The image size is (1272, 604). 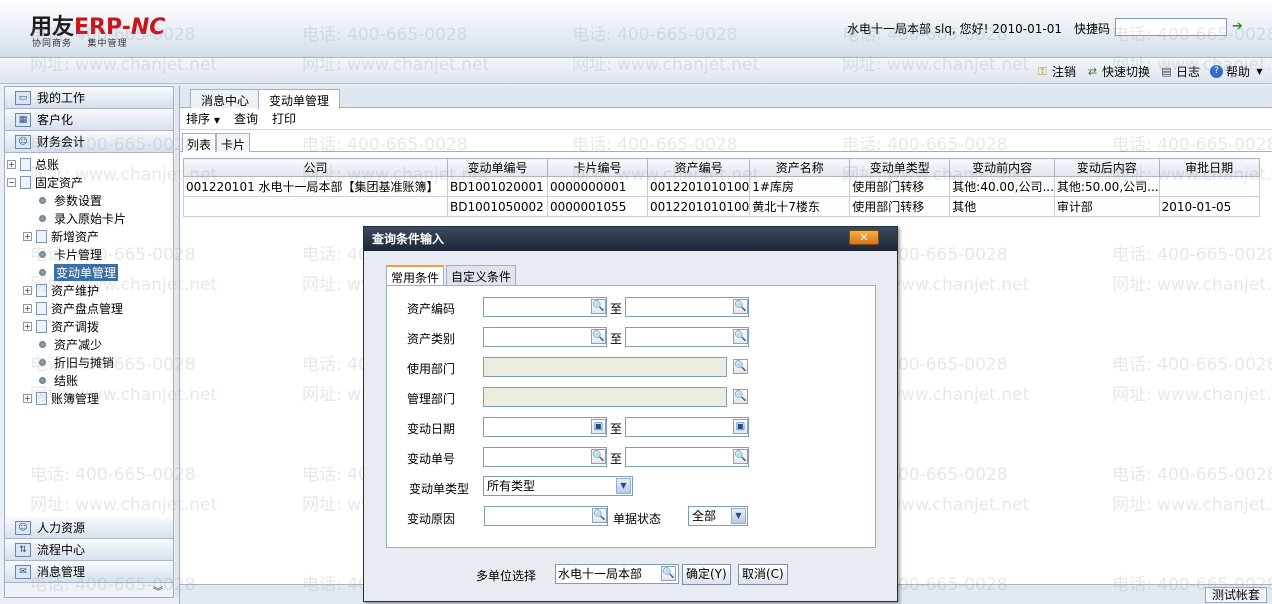 I want to click on column-header: 审批日期, so click(x=1209, y=167).